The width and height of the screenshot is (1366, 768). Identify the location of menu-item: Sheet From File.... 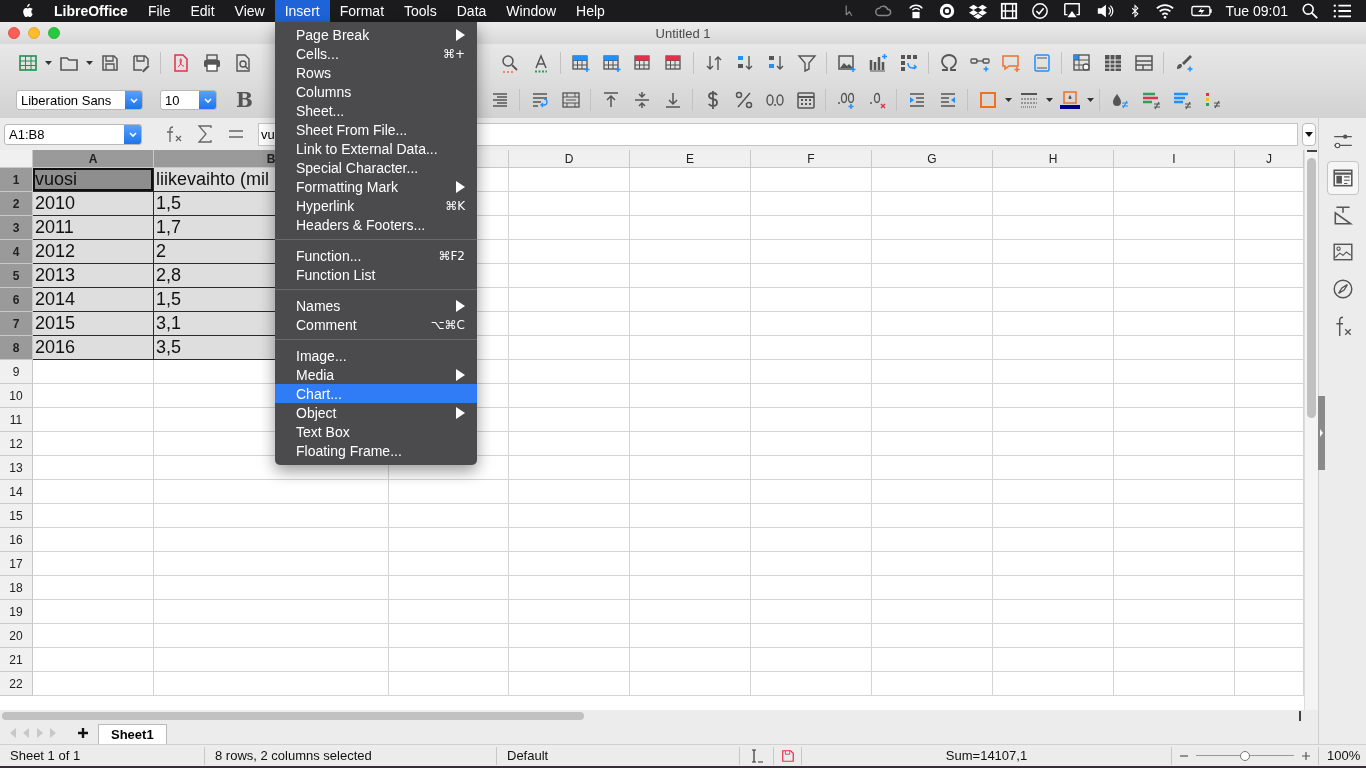
(376, 129).